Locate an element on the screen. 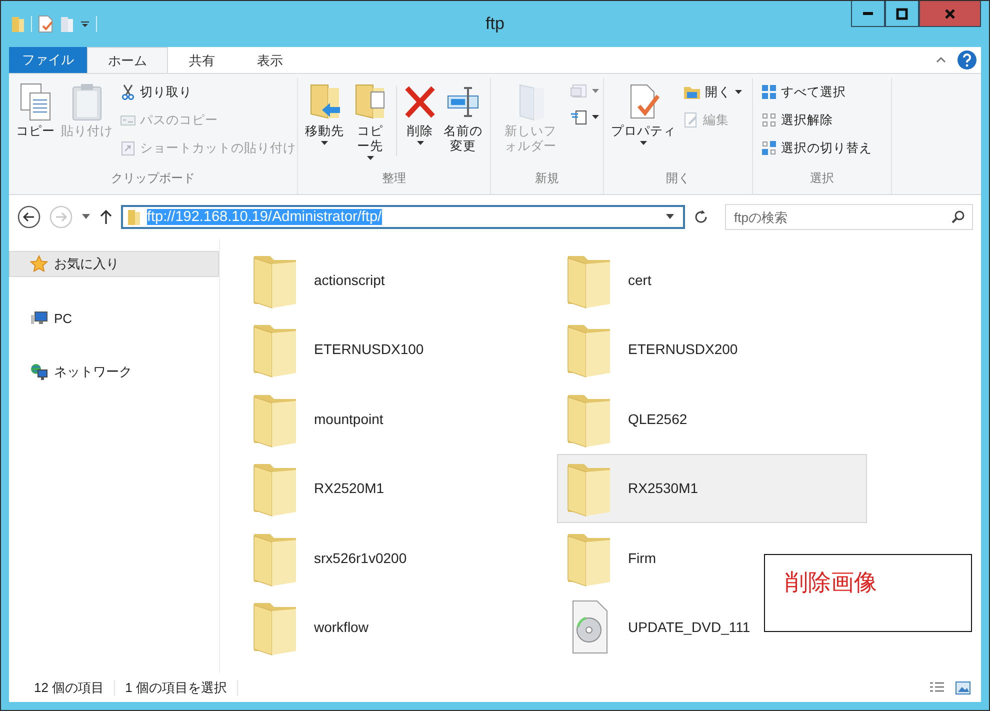  ribbon-button: 移動先 is located at coordinates (324, 124).